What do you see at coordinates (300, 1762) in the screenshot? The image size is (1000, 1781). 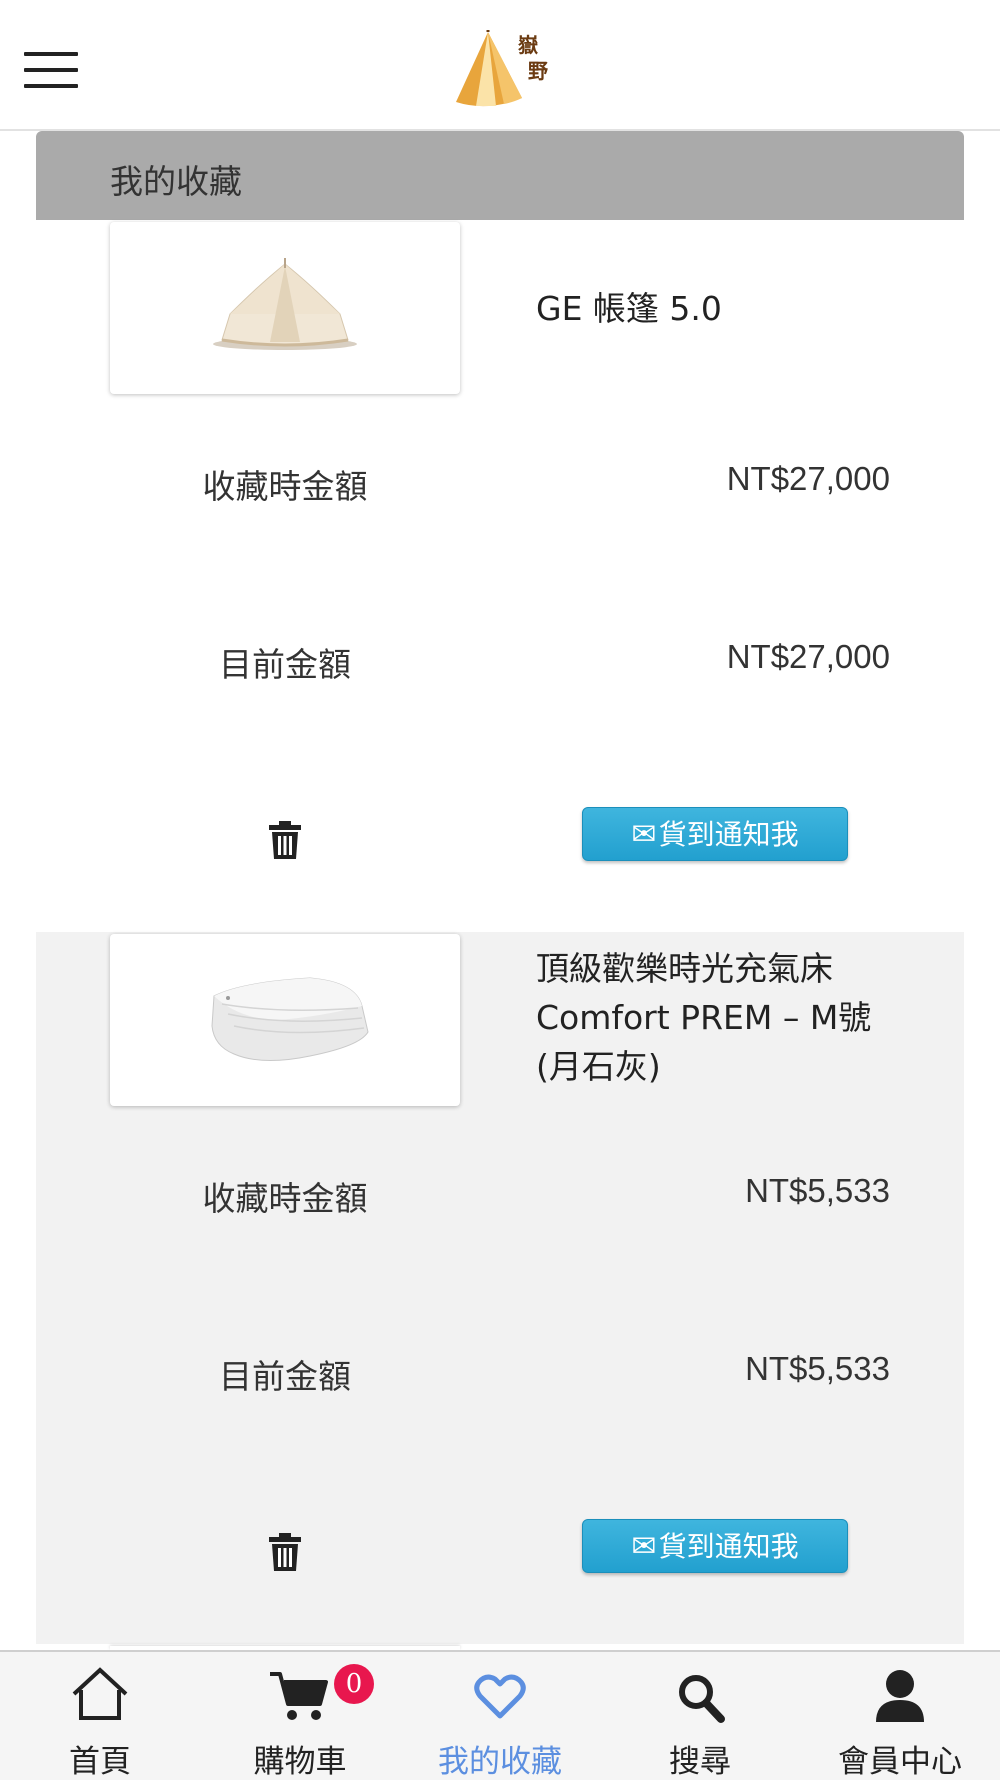 I see `nav-label-cart: 購物車` at bounding box center [300, 1762].